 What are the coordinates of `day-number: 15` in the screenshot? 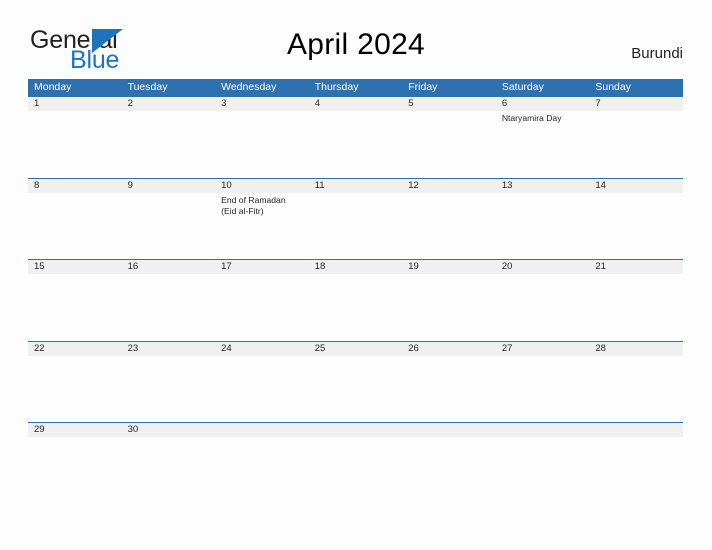 It's located at (39, 267).